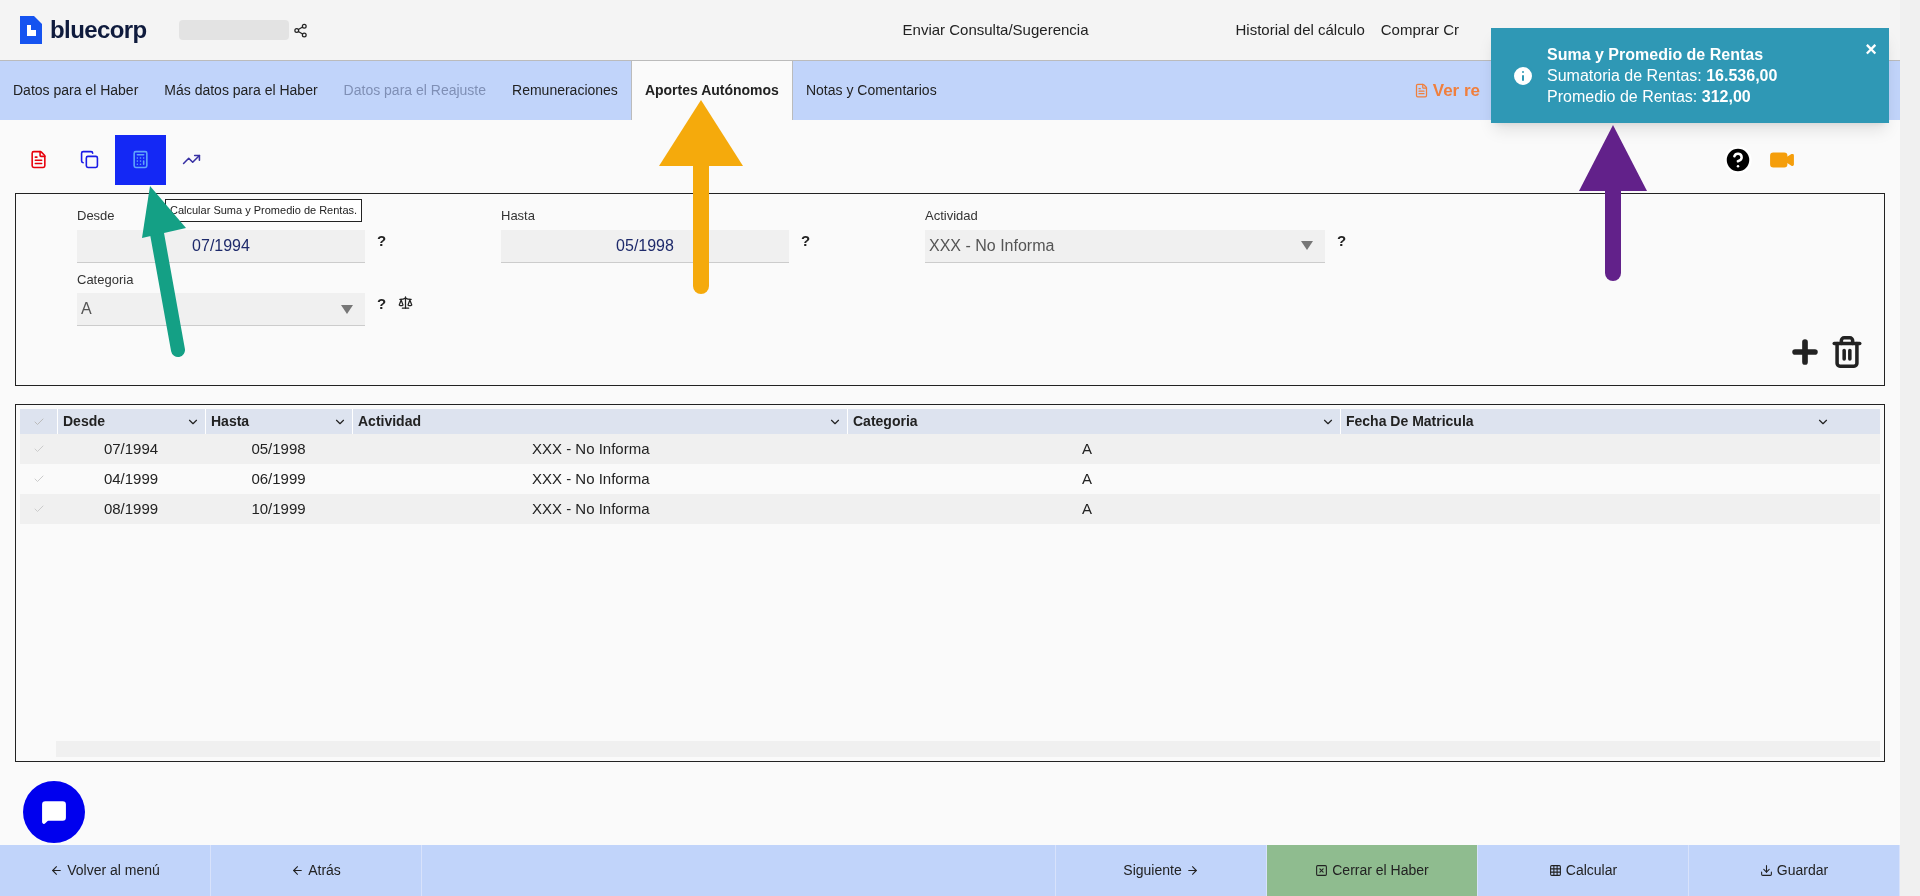  What do you see at coordinates (278, 448) in the screenshot?
I see `table-cell-text: 05/1998` at bounding box center [278, 448].